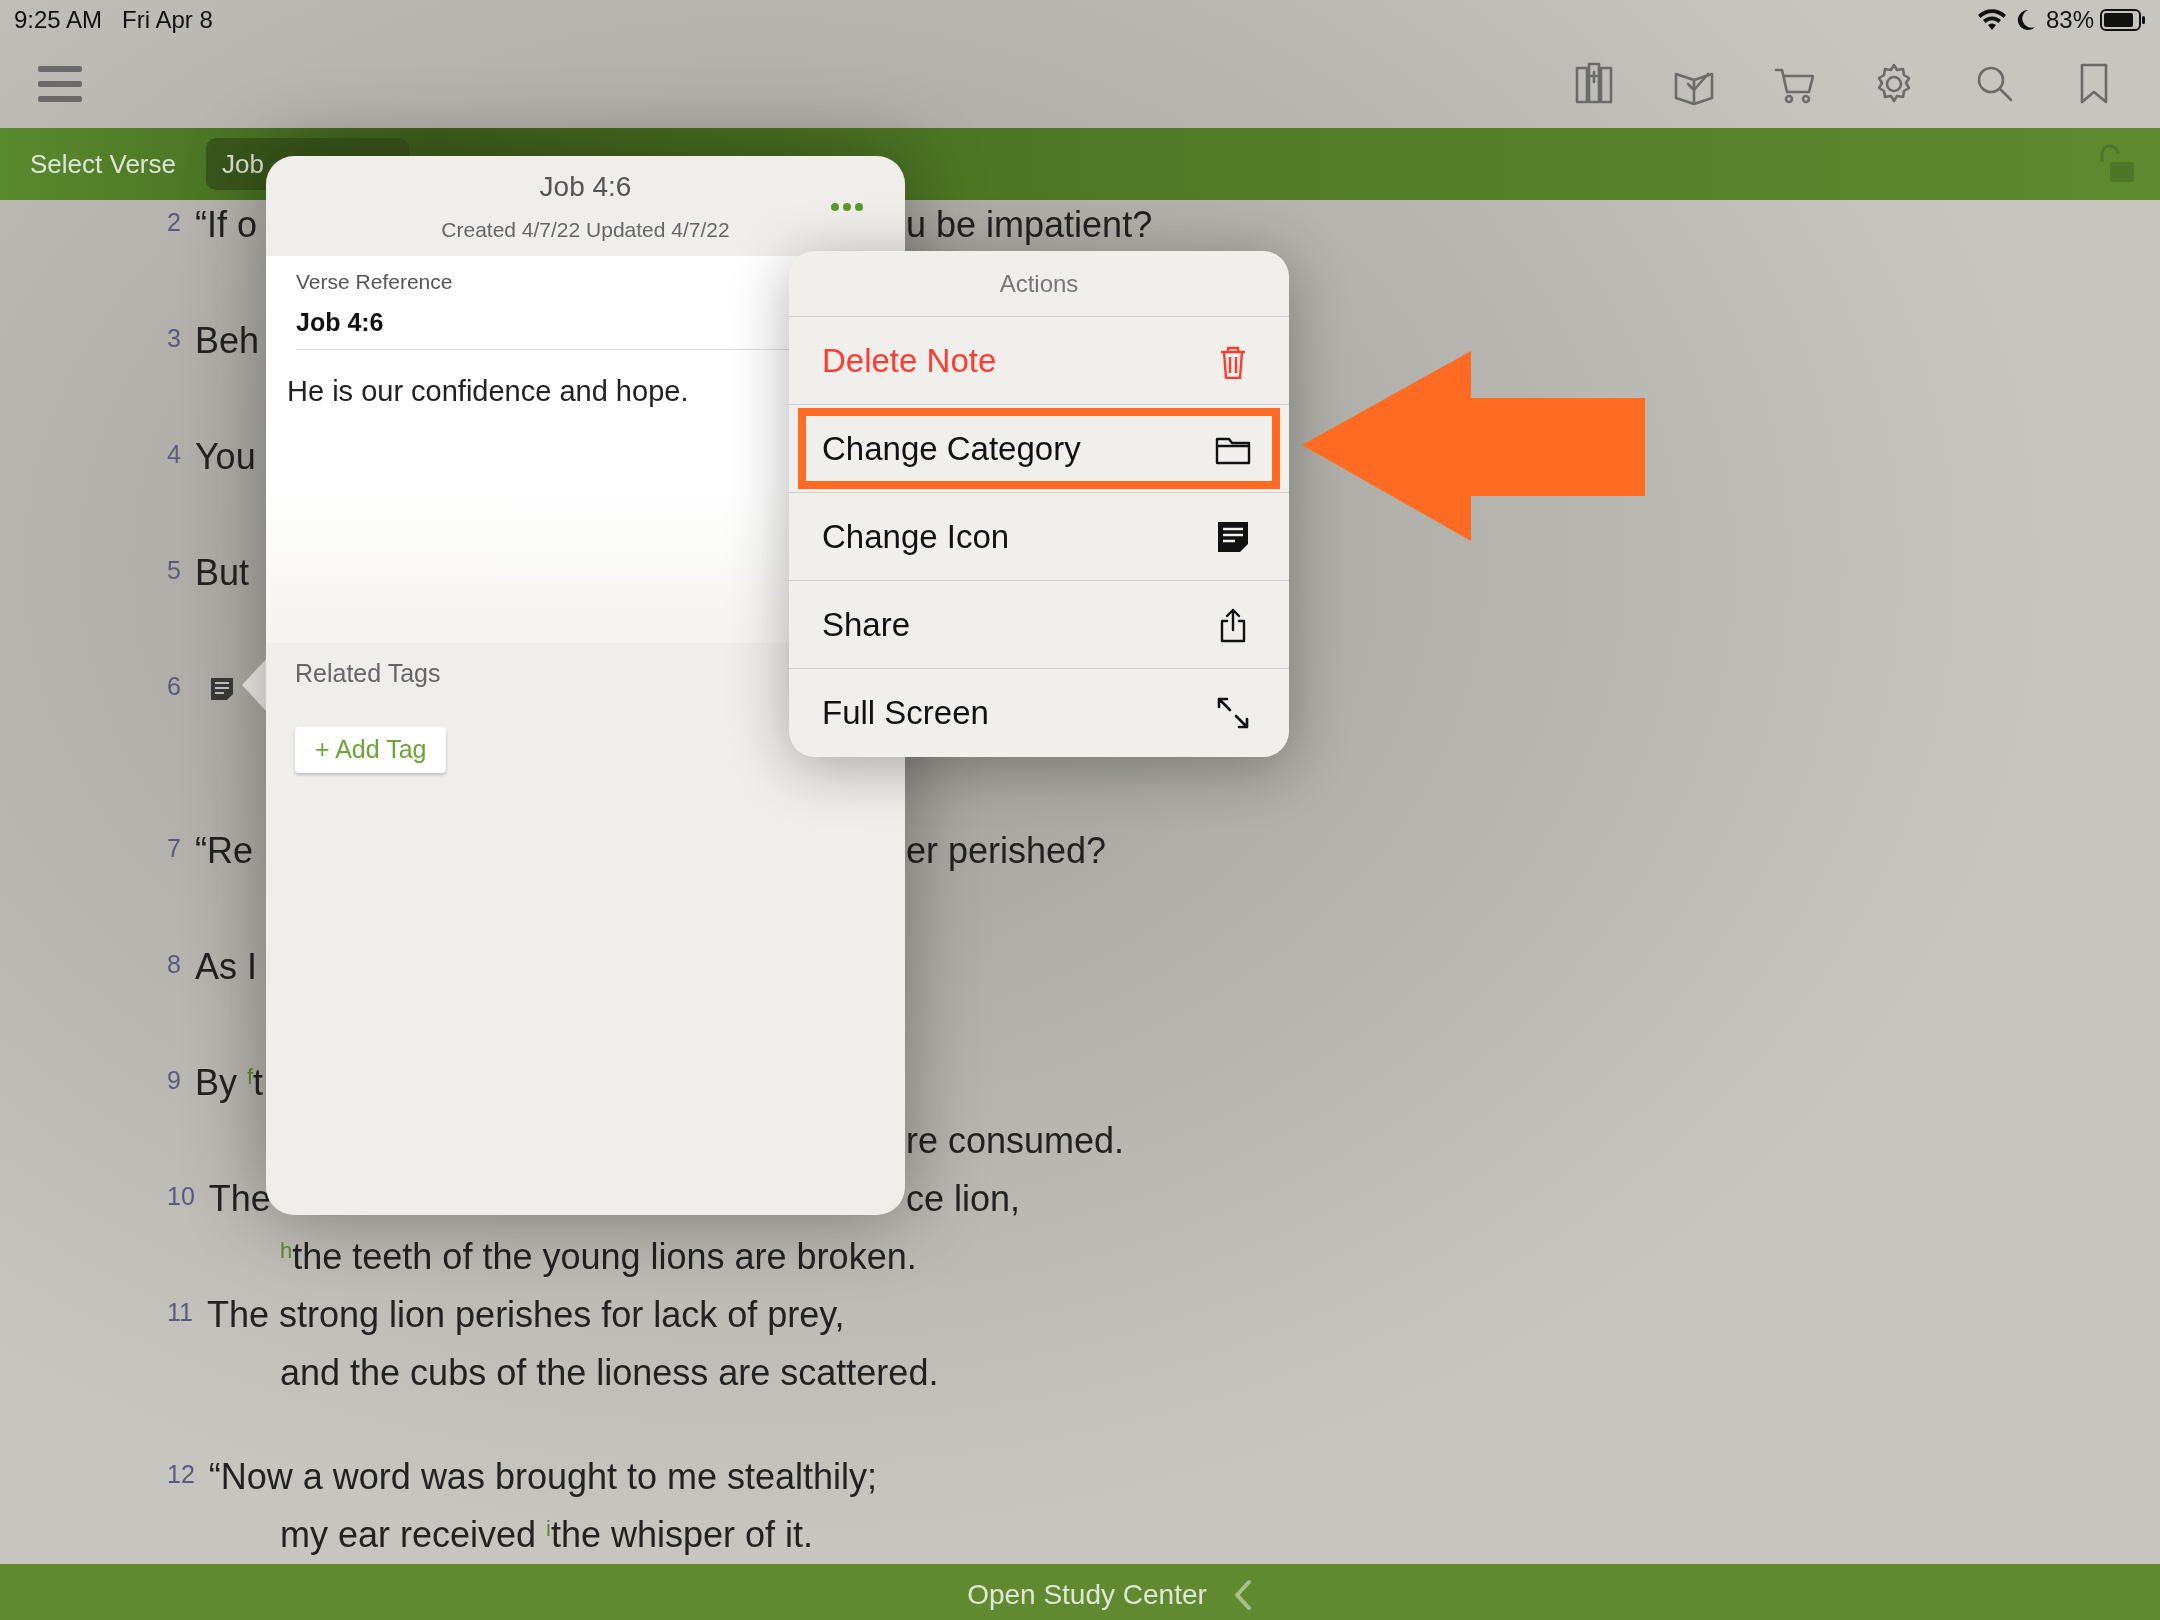 This screenshot has width=2160, height=1620. What do you see at coordinates (1991, 20) in the screenshot?
I see `wifi-icon` at bounding box center [1991, 20].